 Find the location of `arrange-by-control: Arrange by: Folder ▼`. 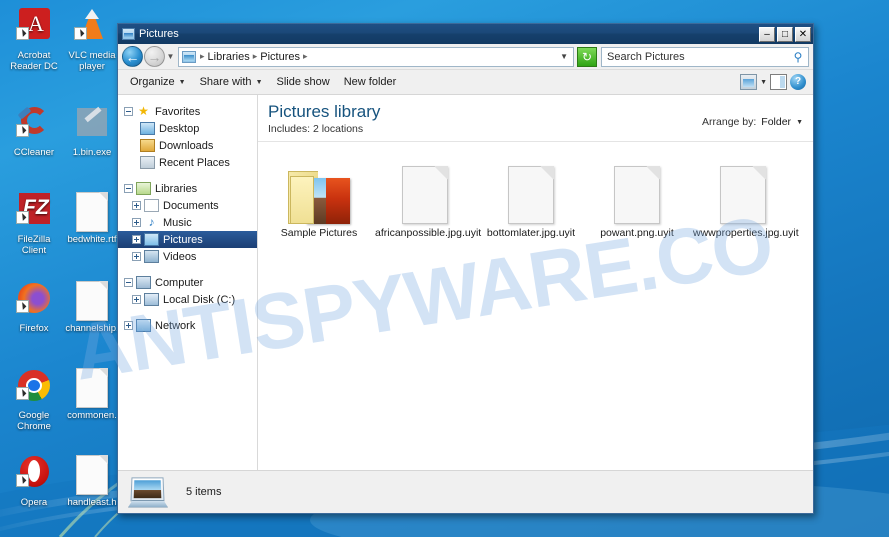

arrange-by-control: Arrange by: Folder ▼ is located at coordinates (752, 115).